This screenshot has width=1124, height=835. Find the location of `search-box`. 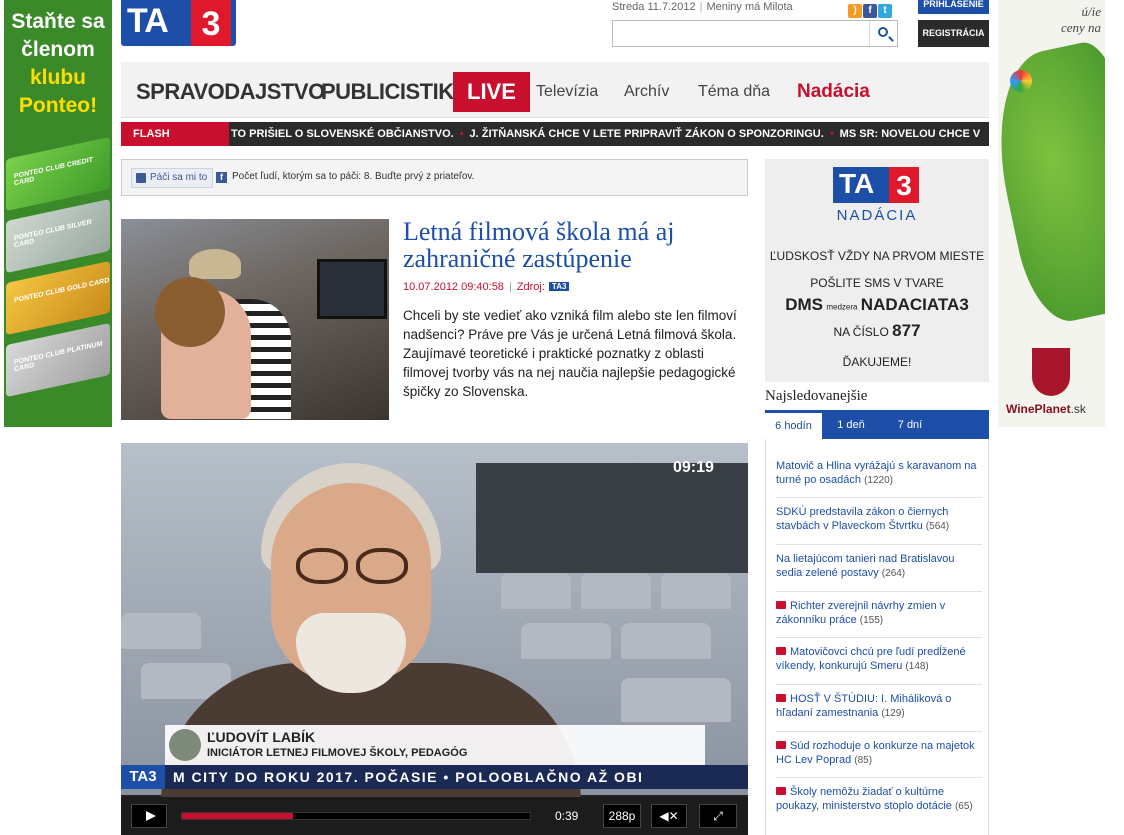

search-box is located at coordinates (755, 33).